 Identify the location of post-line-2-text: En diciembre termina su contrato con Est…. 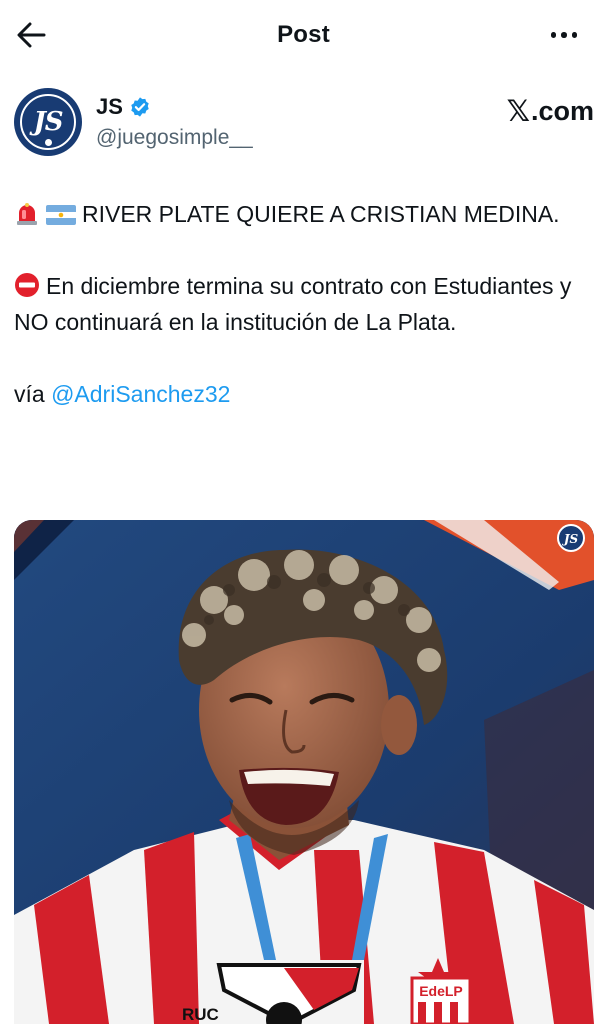
(293, 304).